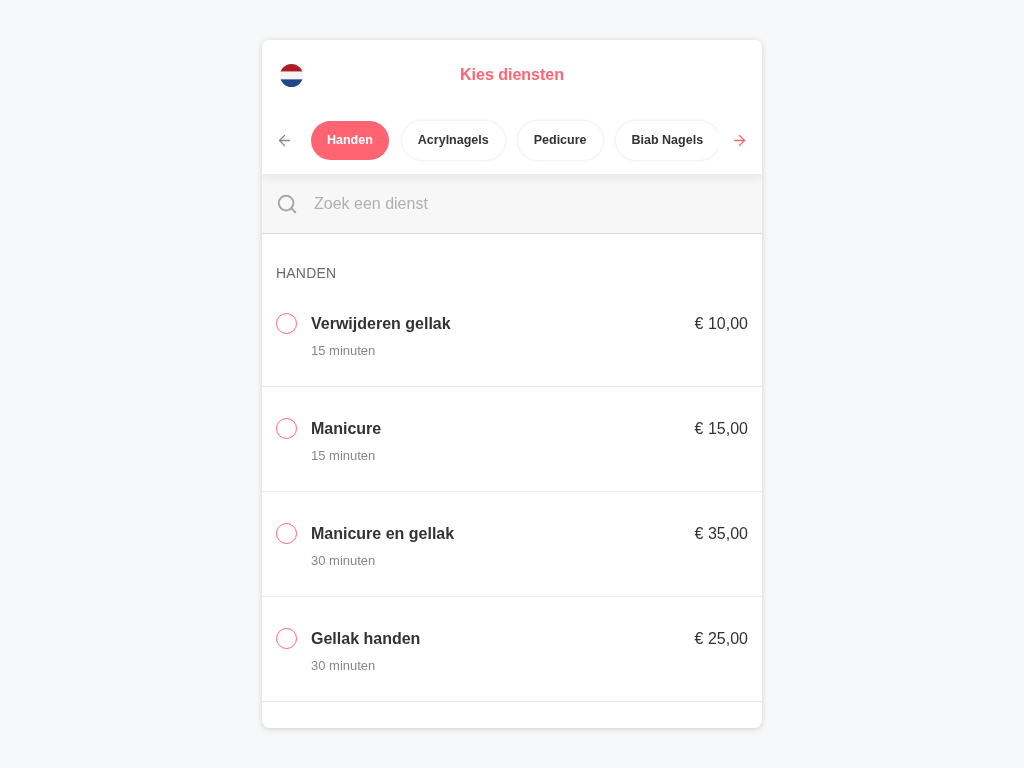 The height and width of the screenshot is (768, 1024). What do you see at coordinates (287, 204) in the screenshot?
I see `search-icon` at bounding box center [287, 204].